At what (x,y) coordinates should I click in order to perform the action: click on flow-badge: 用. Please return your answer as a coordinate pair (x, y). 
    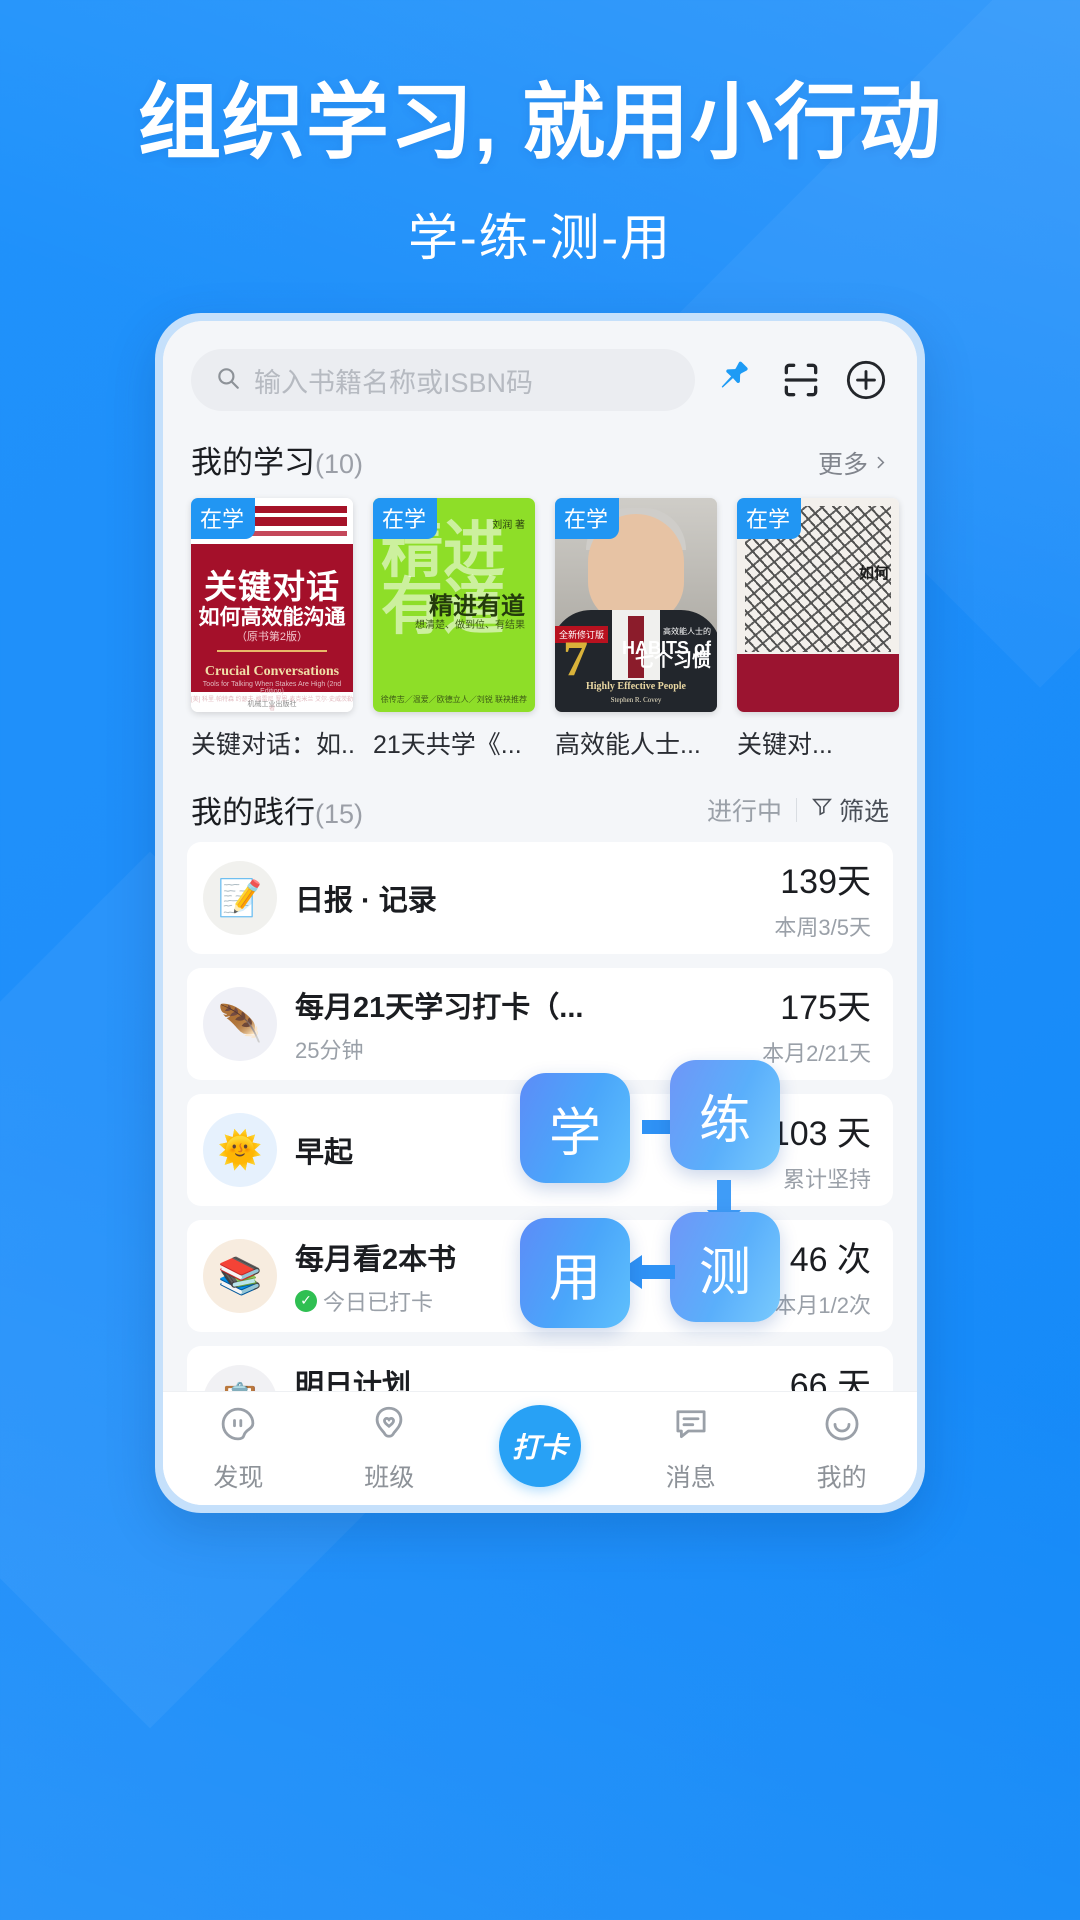
    Looking at the image, I should click on (575, 1273).